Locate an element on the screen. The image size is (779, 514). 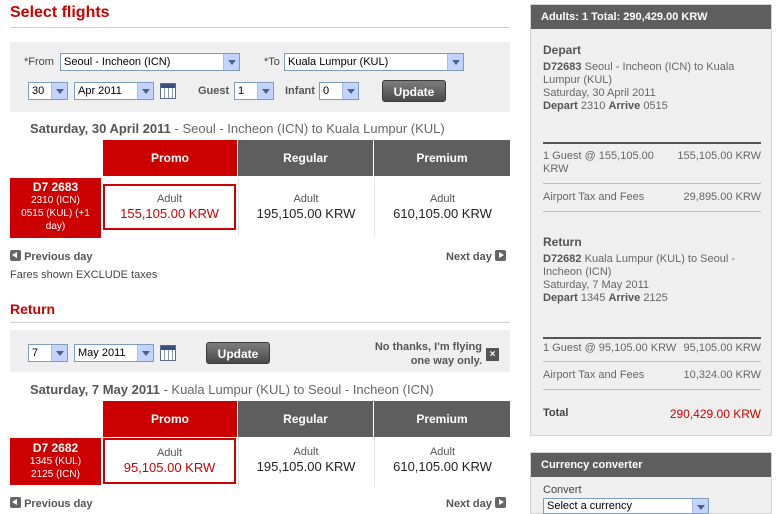
summary-return-arrive-time: 2125 is located at coordinates (655, 298).